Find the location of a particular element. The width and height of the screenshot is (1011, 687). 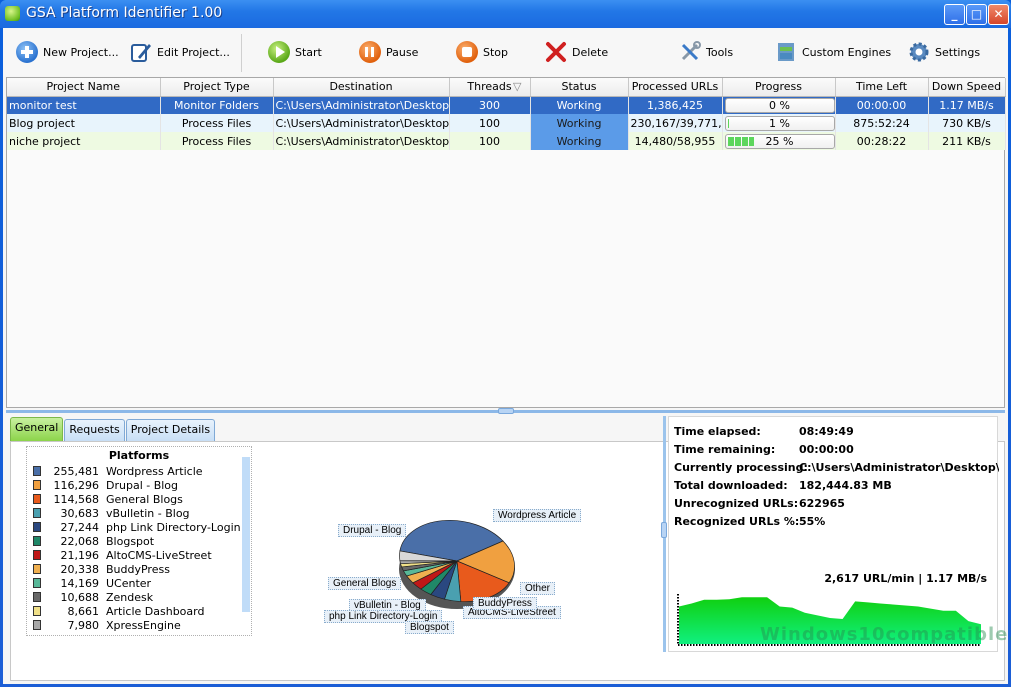

legend-item: 10,688 Zendesk is located at coordinates (139, 597).